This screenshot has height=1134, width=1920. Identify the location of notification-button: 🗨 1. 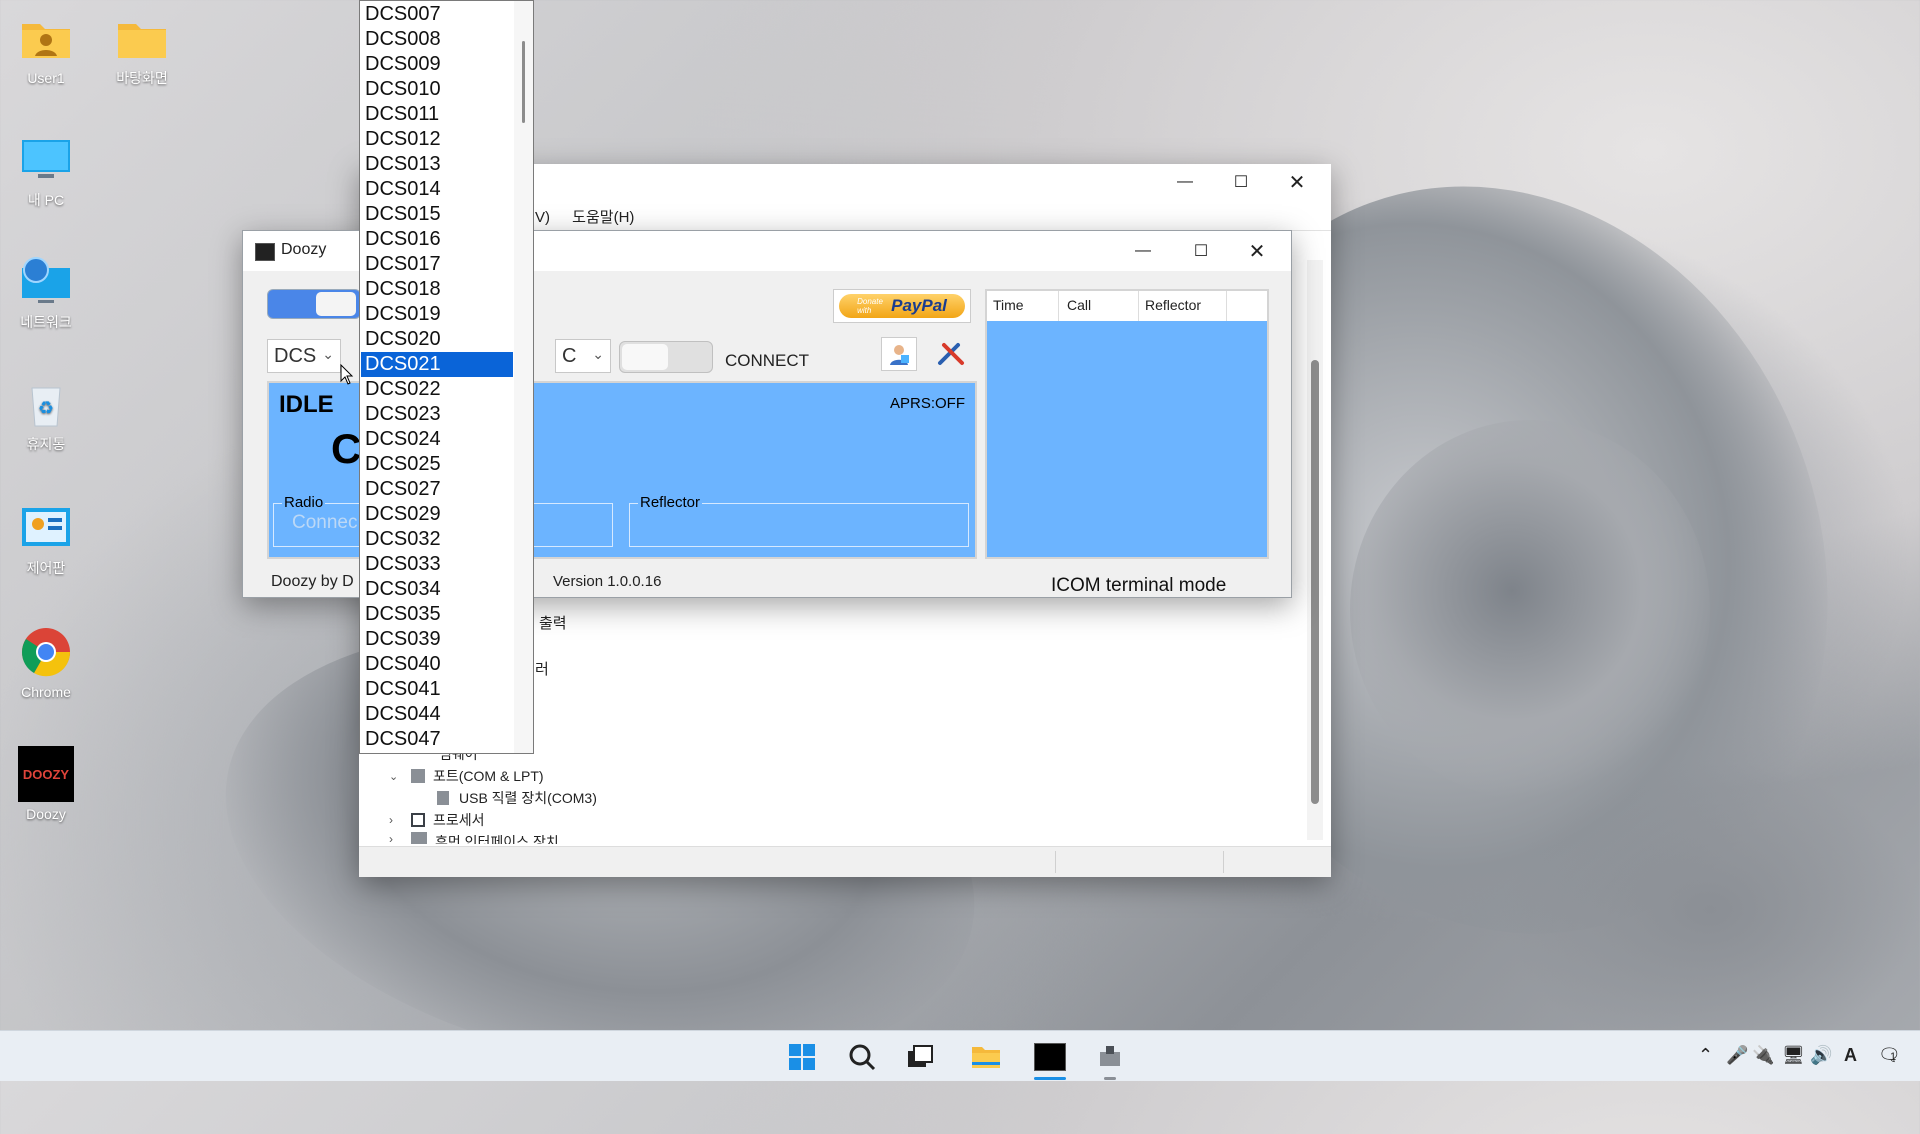
(1889, 1055).